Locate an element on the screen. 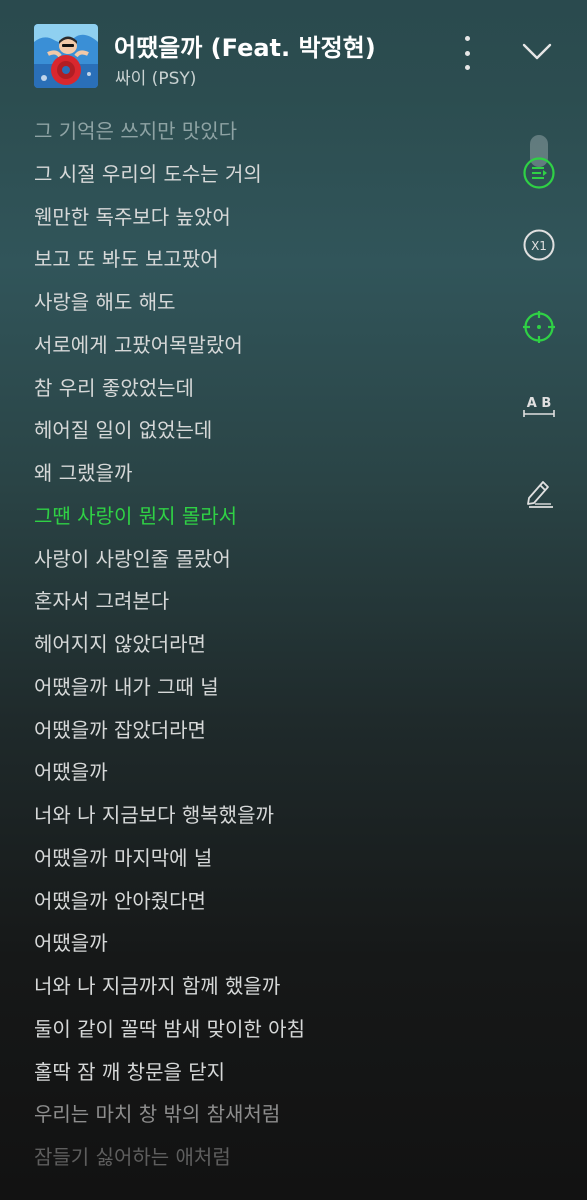  lyric-line: 어땠을까 잡았더라면 is located at coordinates (264, 730).